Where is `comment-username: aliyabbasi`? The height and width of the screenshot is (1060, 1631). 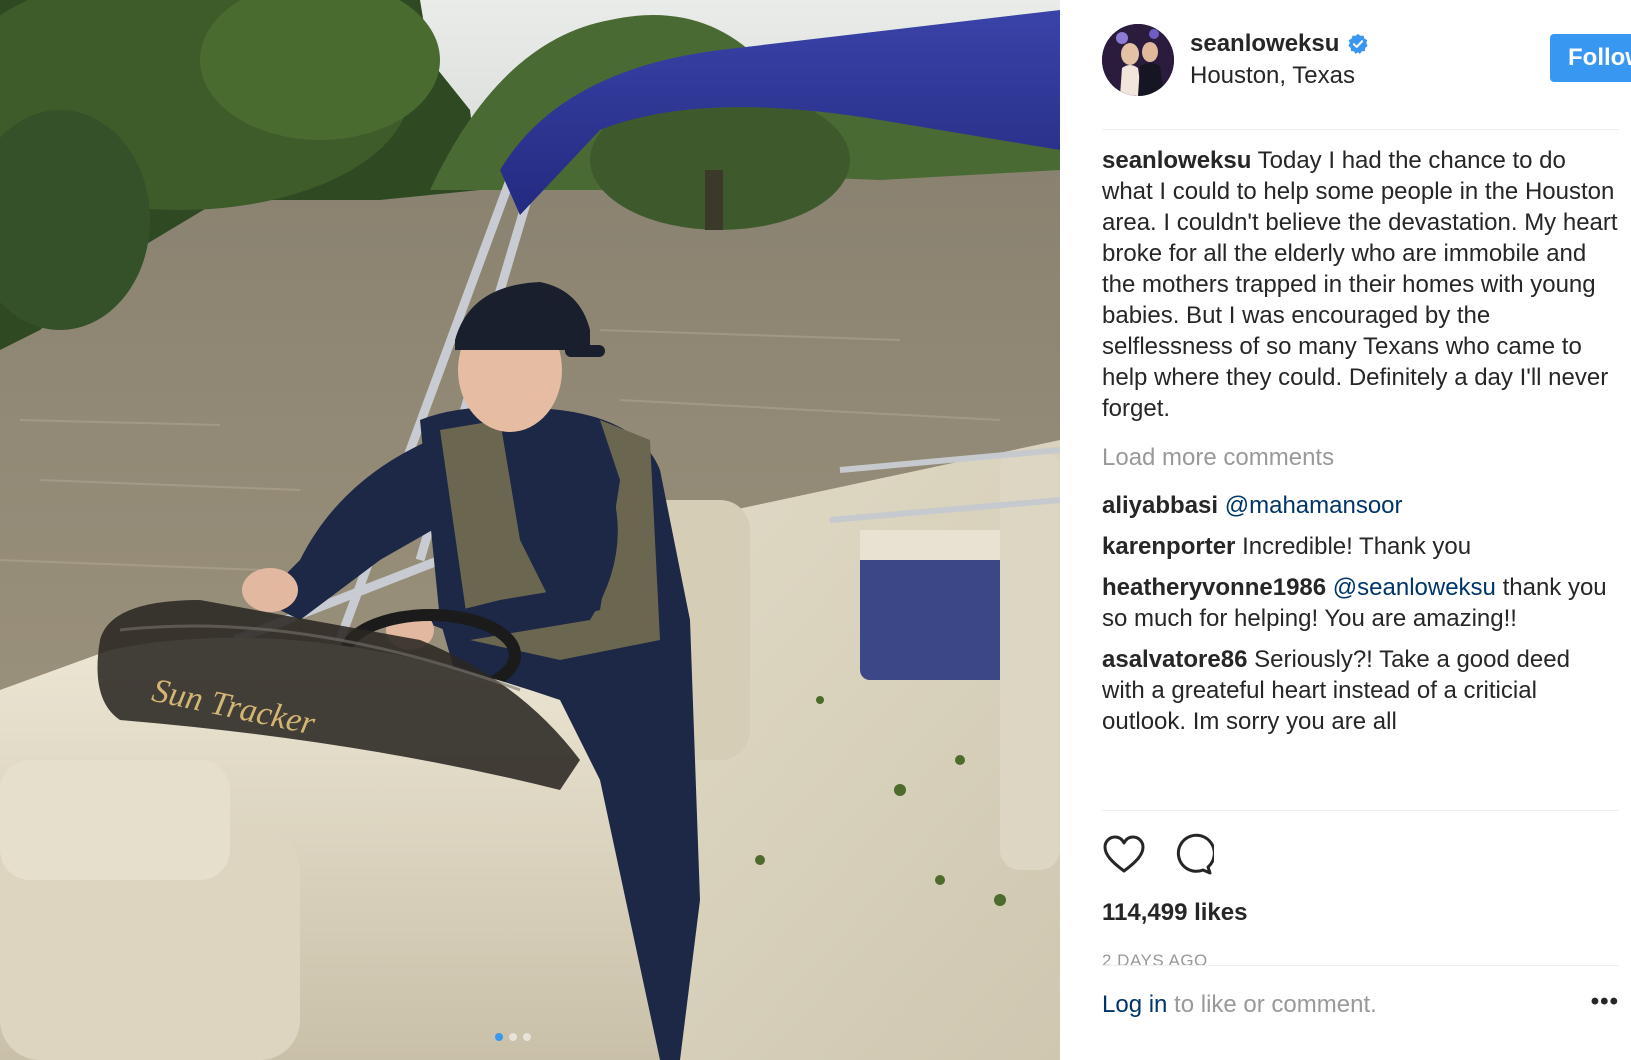 comment-username: aliyabbasi is located at coordinates (1160, 505).